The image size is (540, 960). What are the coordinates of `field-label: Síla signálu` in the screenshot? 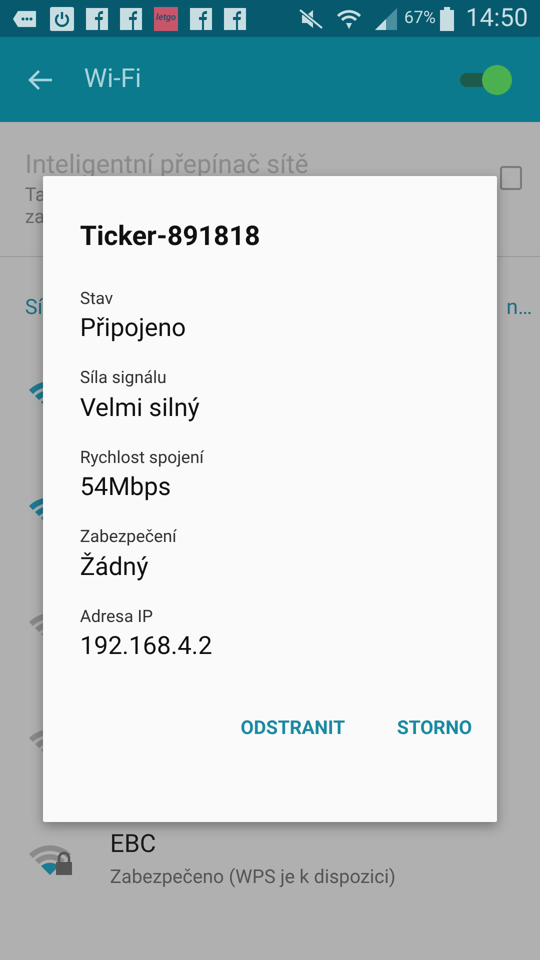 It's located at (124, 378).